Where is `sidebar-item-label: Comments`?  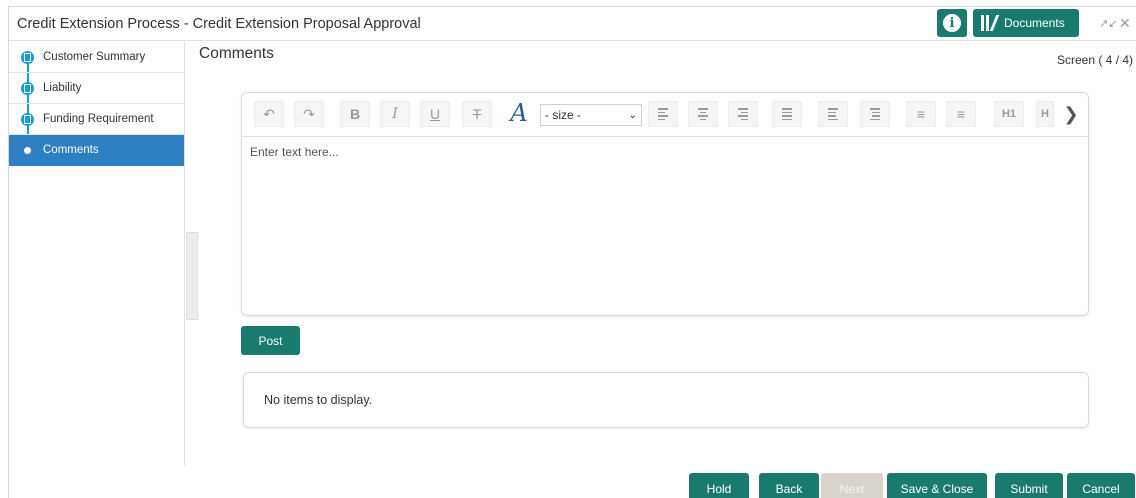 sidebar-item-label: Comments is located at coordinates (71, 150).